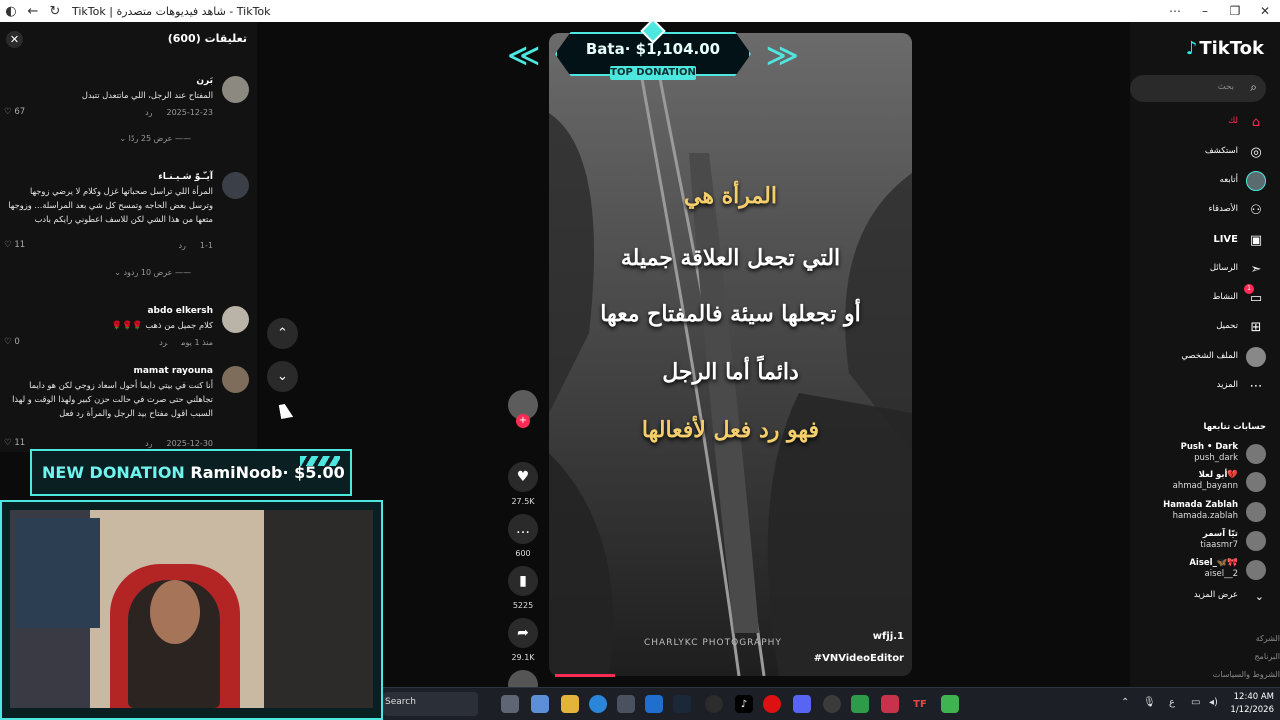  What do you see at coordinates (1252, 704) in the screenshot?
I see `taskbar-clock: 12:40 AM 1/12/2026` at bounding box center [1252, 704].